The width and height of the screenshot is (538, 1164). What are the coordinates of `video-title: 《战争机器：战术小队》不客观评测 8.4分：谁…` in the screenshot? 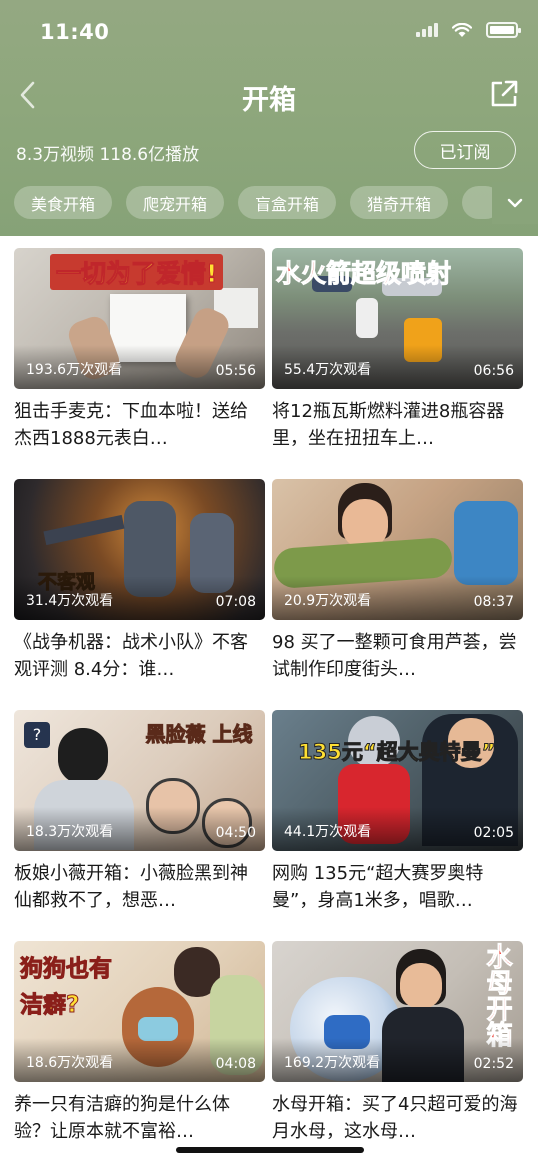 It's located at (139, 656).